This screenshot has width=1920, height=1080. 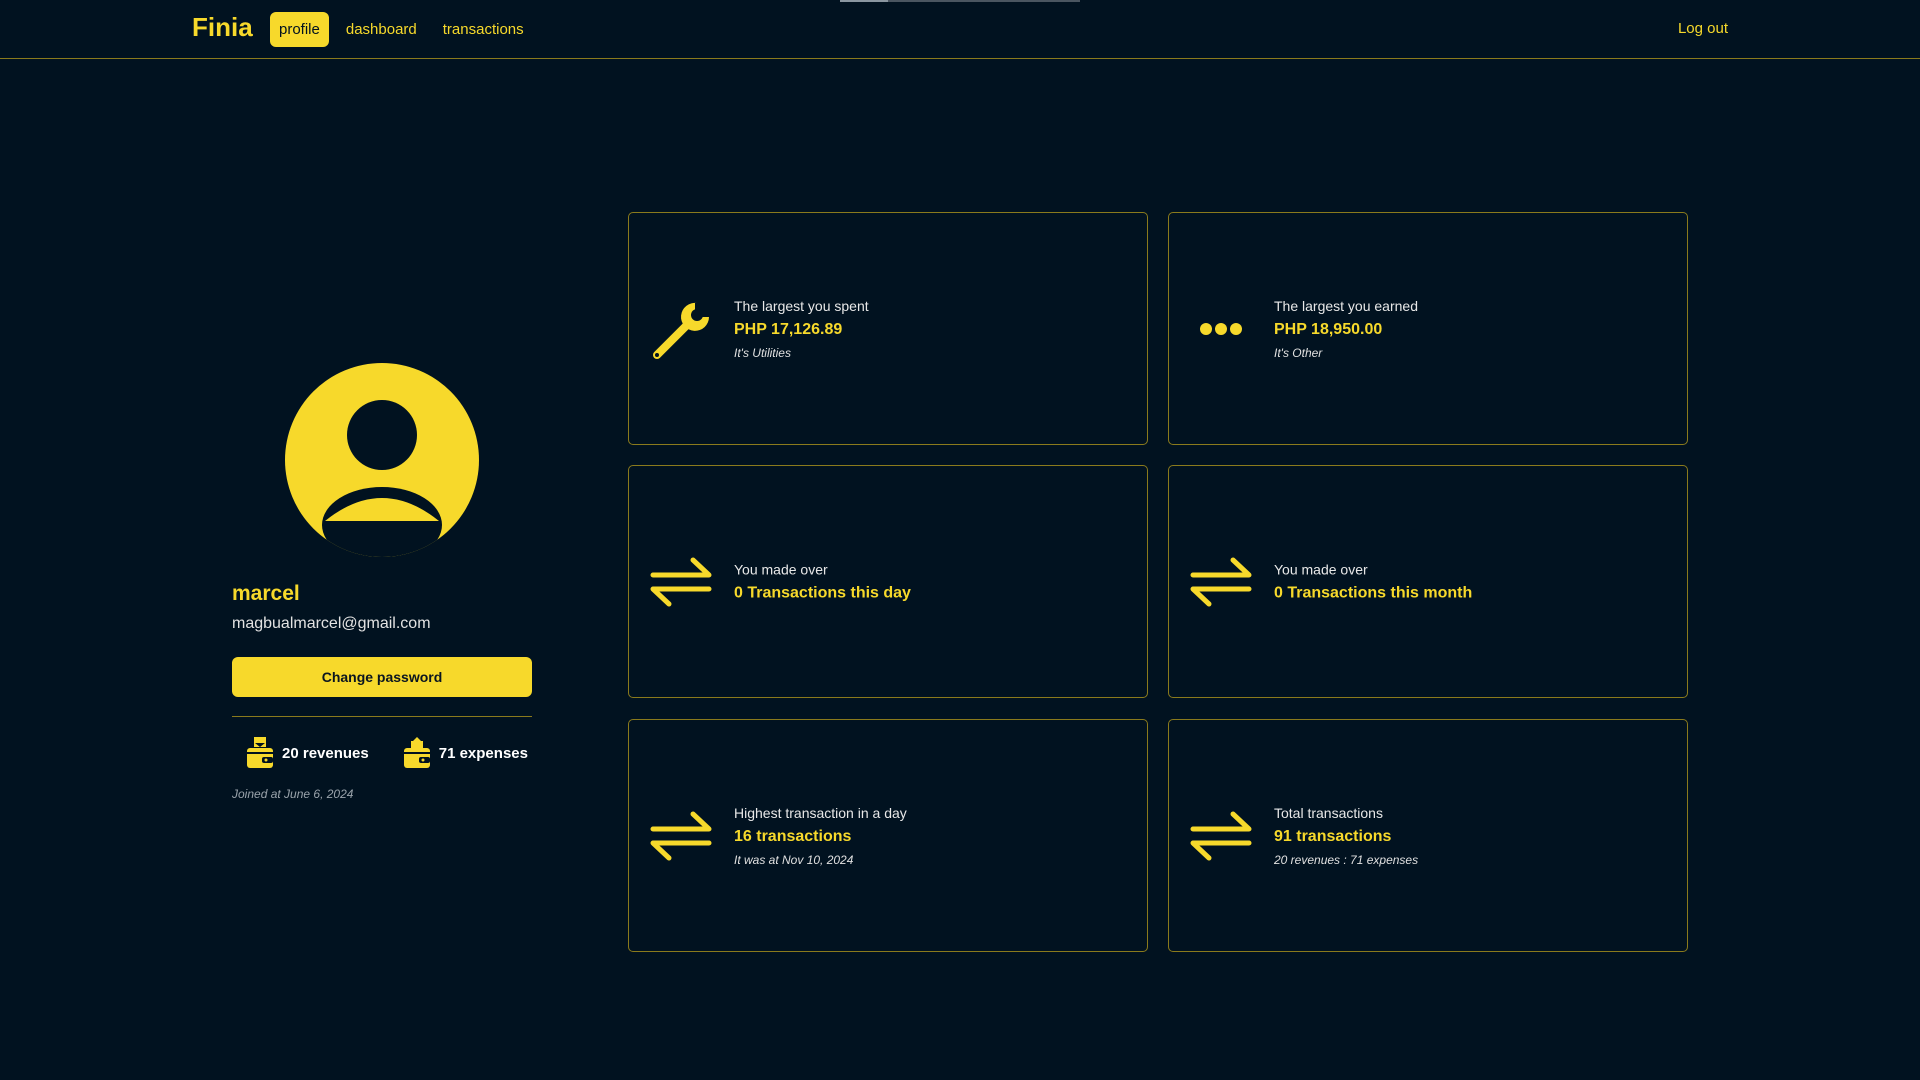 What do you see at coordinates (1346, 305) in the screenshot?
I see `card-label: The largest you earned` at bounding box center [1346, 305].